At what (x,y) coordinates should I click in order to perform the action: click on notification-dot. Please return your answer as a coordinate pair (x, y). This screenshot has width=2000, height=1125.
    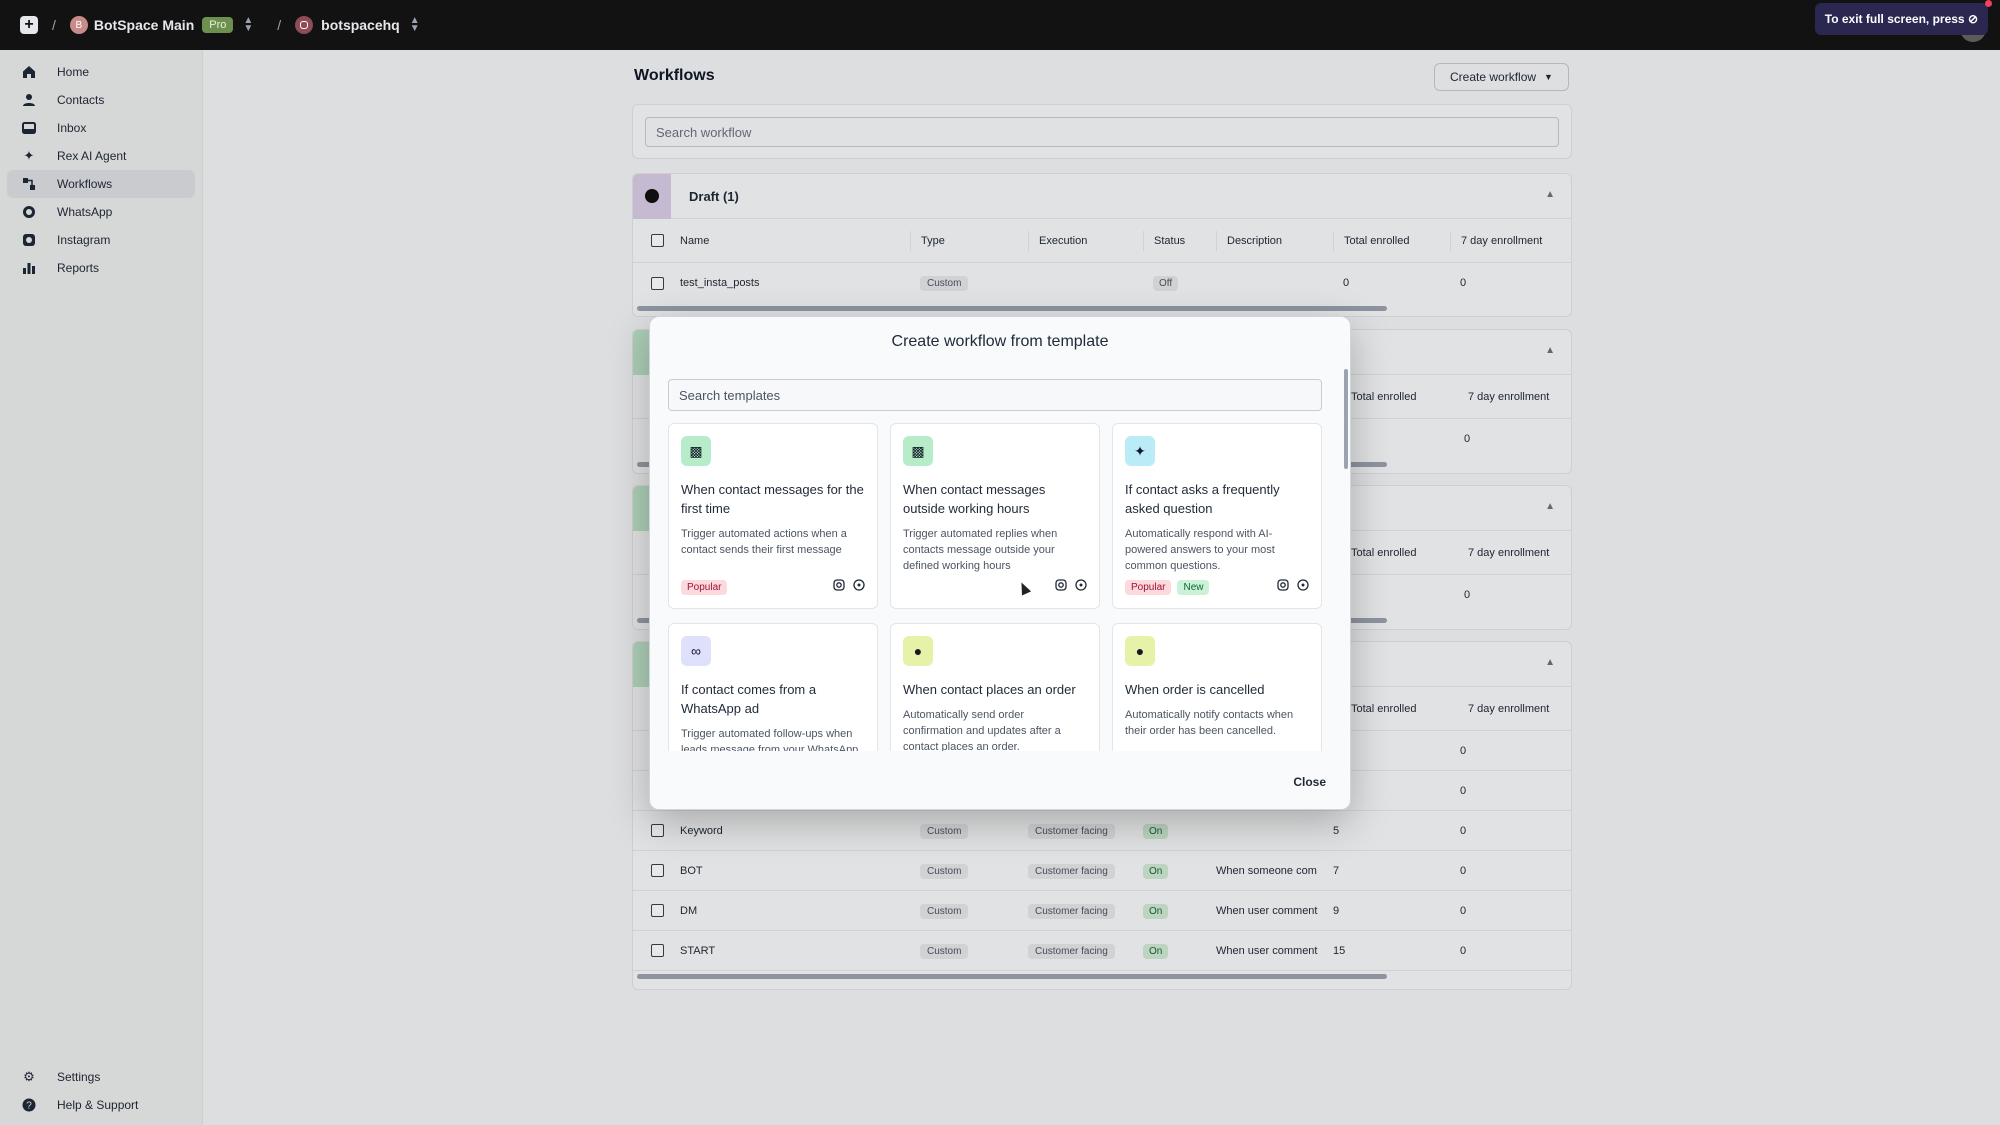
    Looking at the image, I should click on (1988, 3).